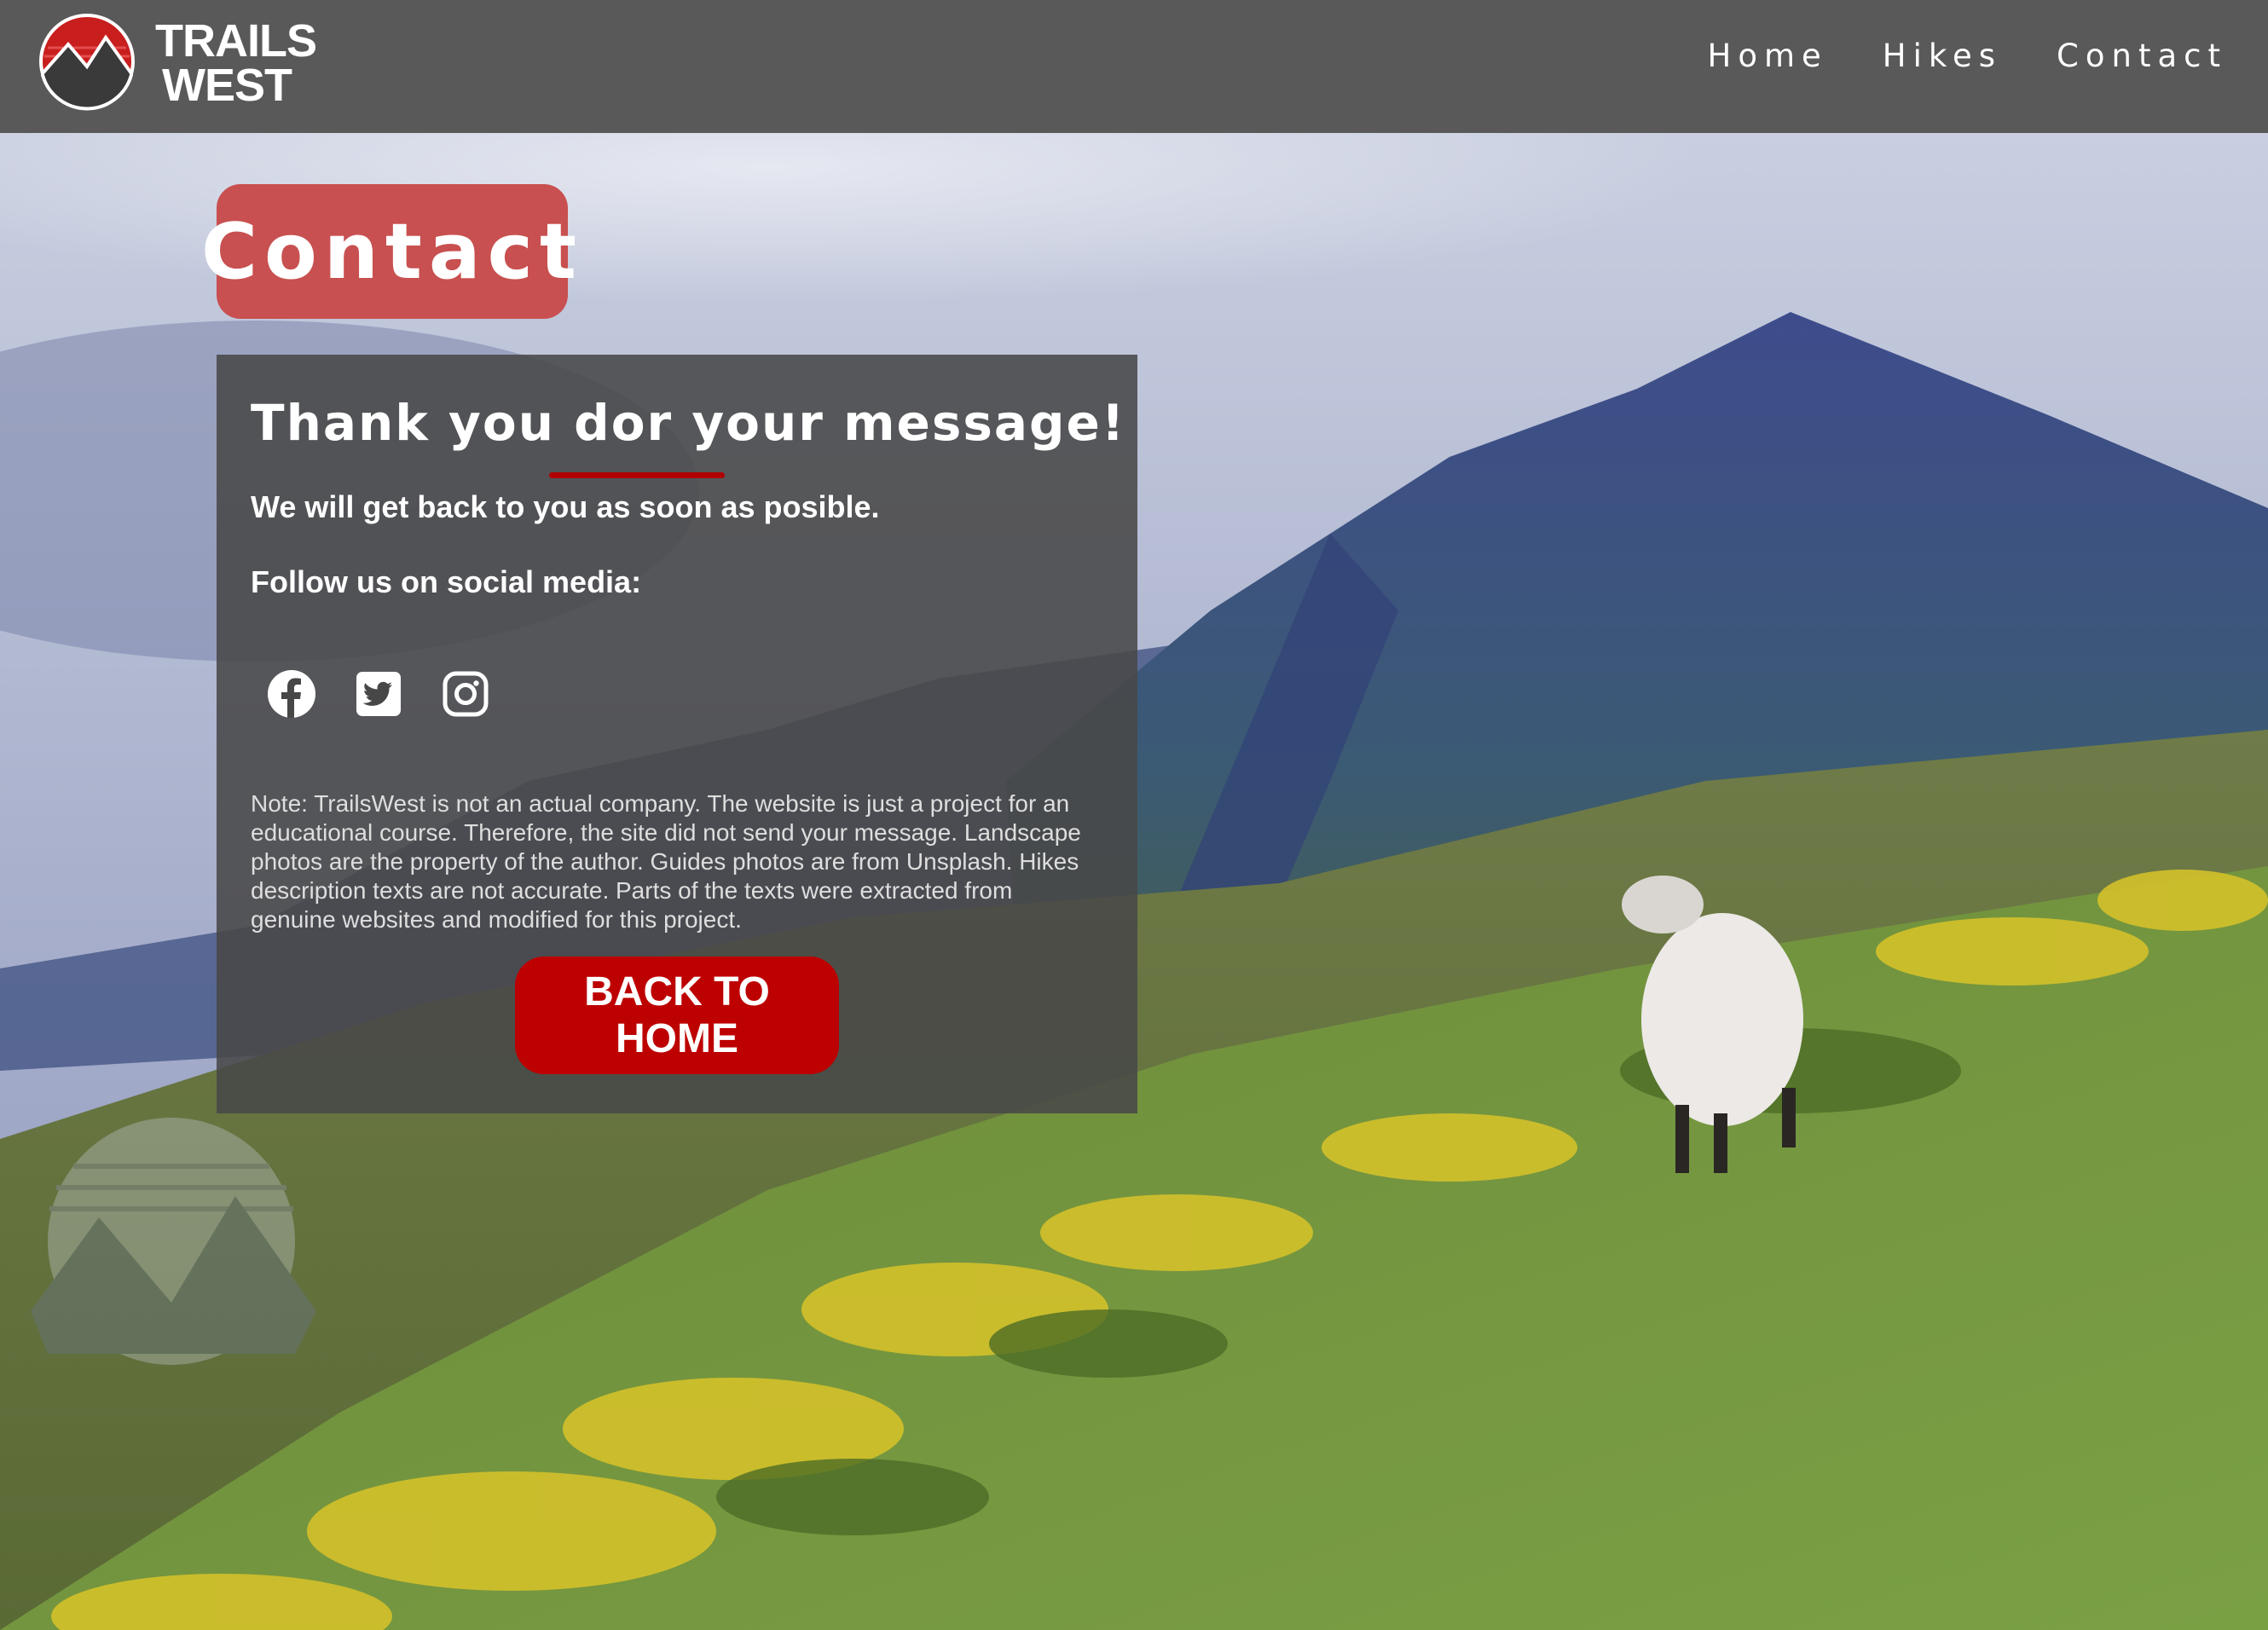 Image resolution: width=2268 pixels, height=1630 pixels. I want to click on facebook-icon, so click(291, 694).